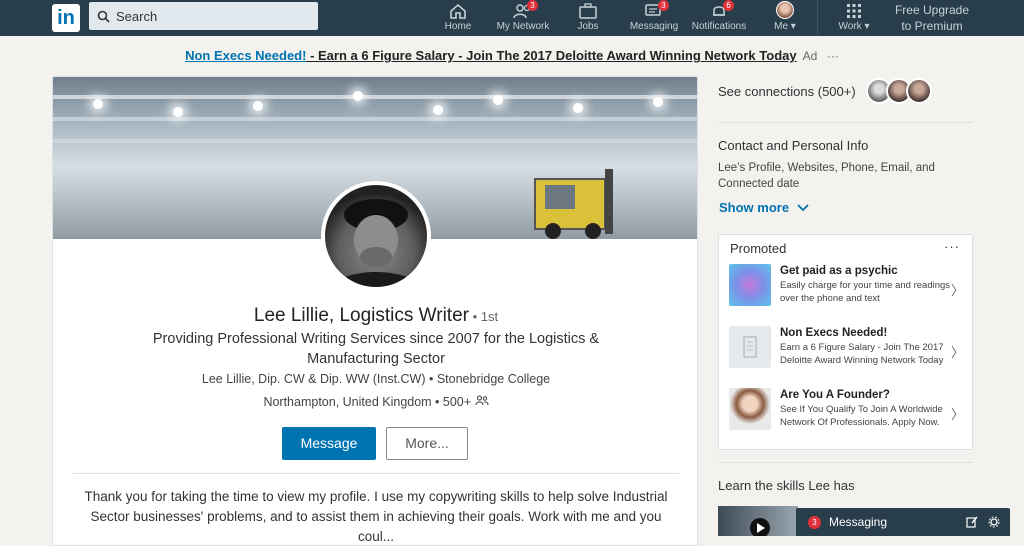  I want to click on promo-title: Get paid as a psychic, so click(839, 271).